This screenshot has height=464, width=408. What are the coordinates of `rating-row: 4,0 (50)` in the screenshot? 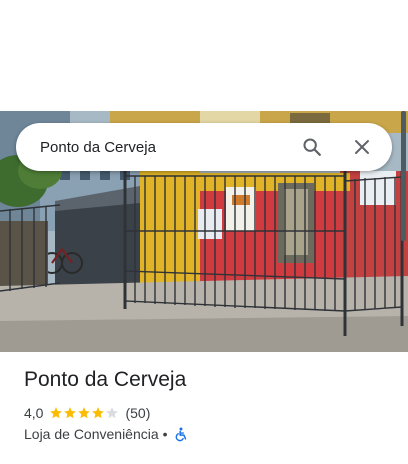 It's located at (87, 413).